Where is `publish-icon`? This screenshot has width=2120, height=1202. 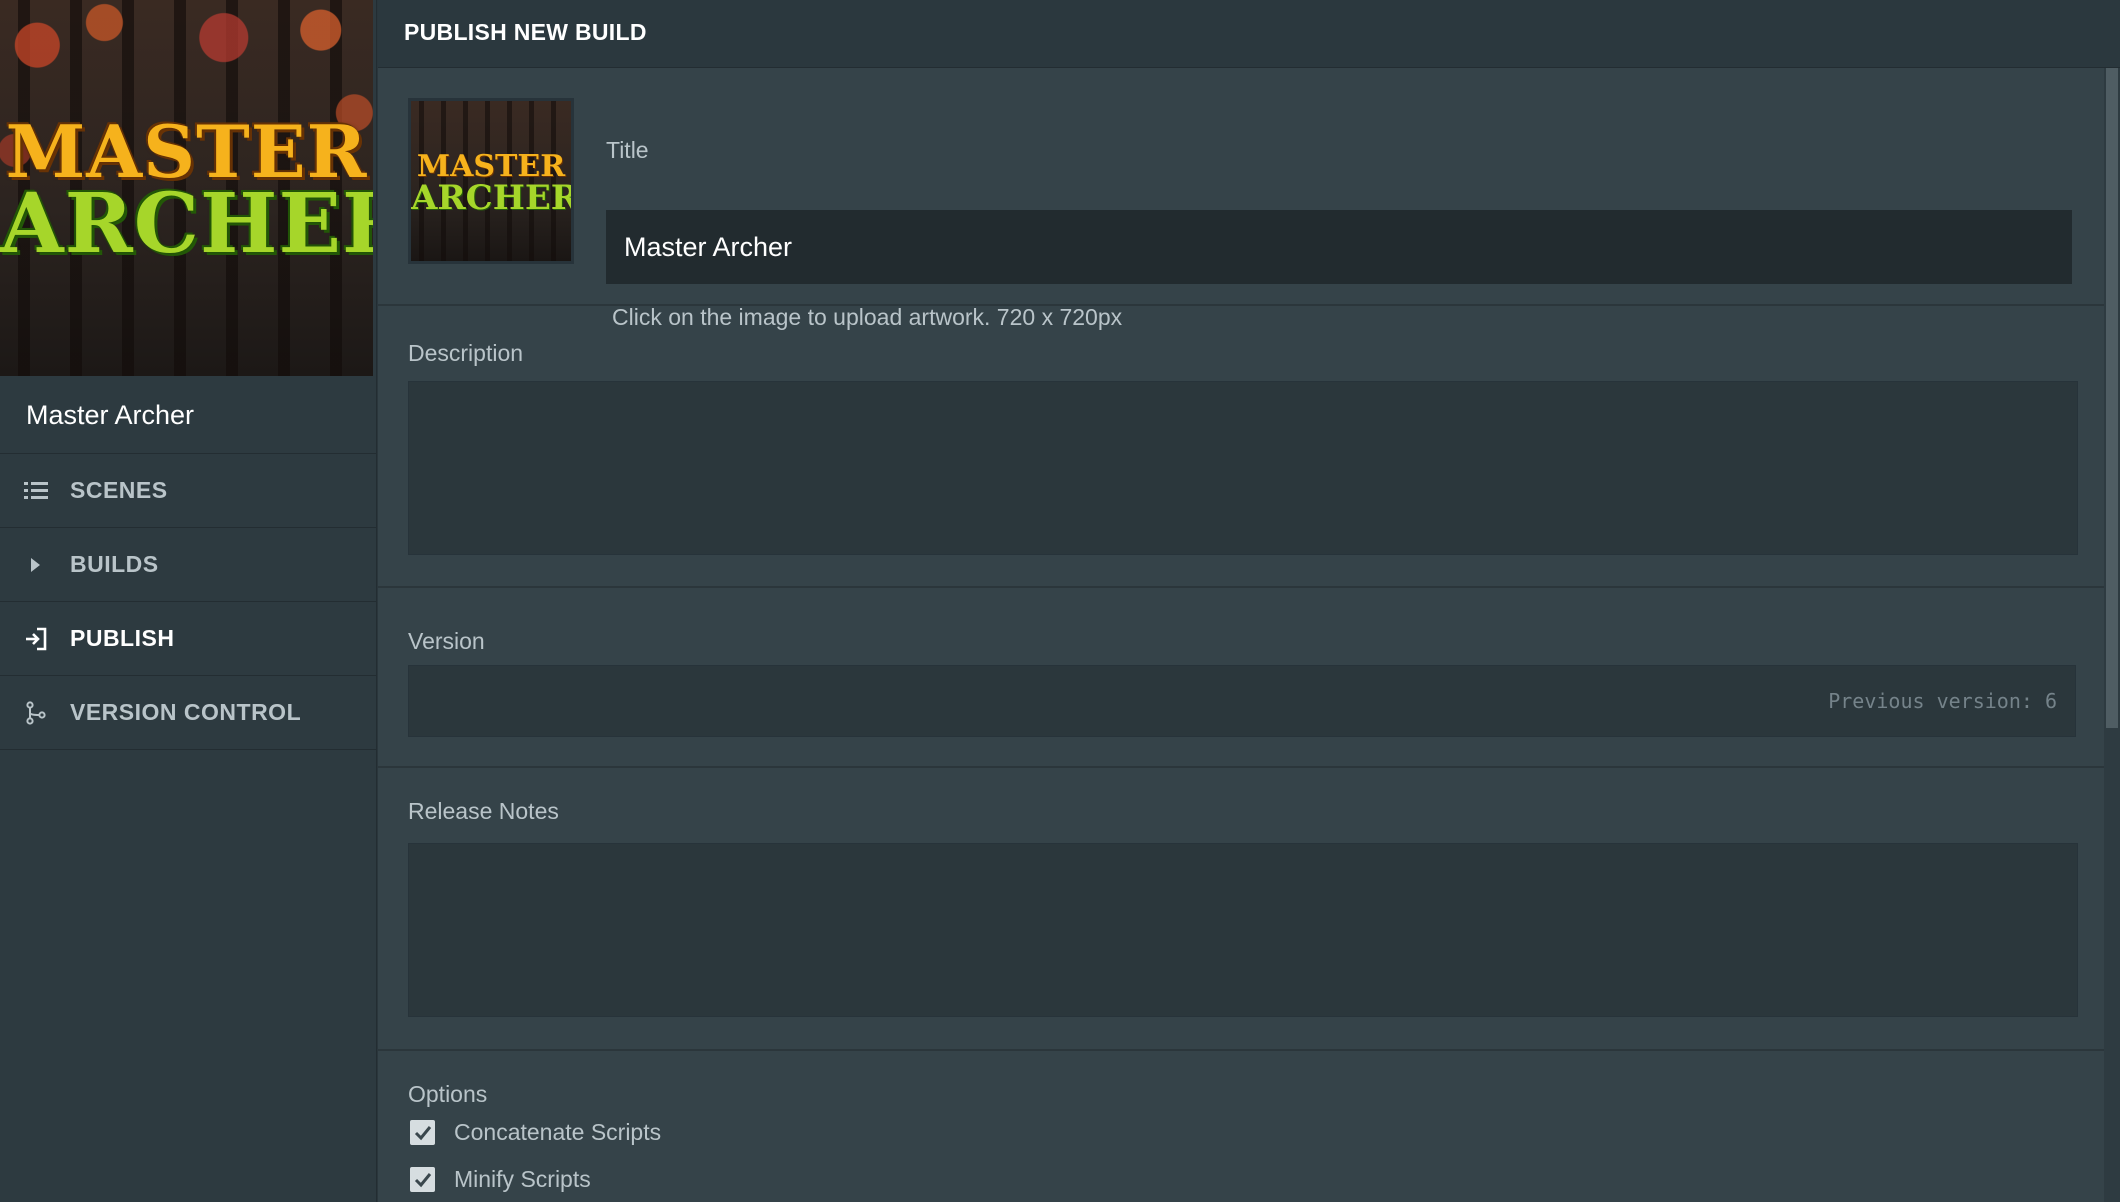 publish-icon is located at coordinates (36, 639).